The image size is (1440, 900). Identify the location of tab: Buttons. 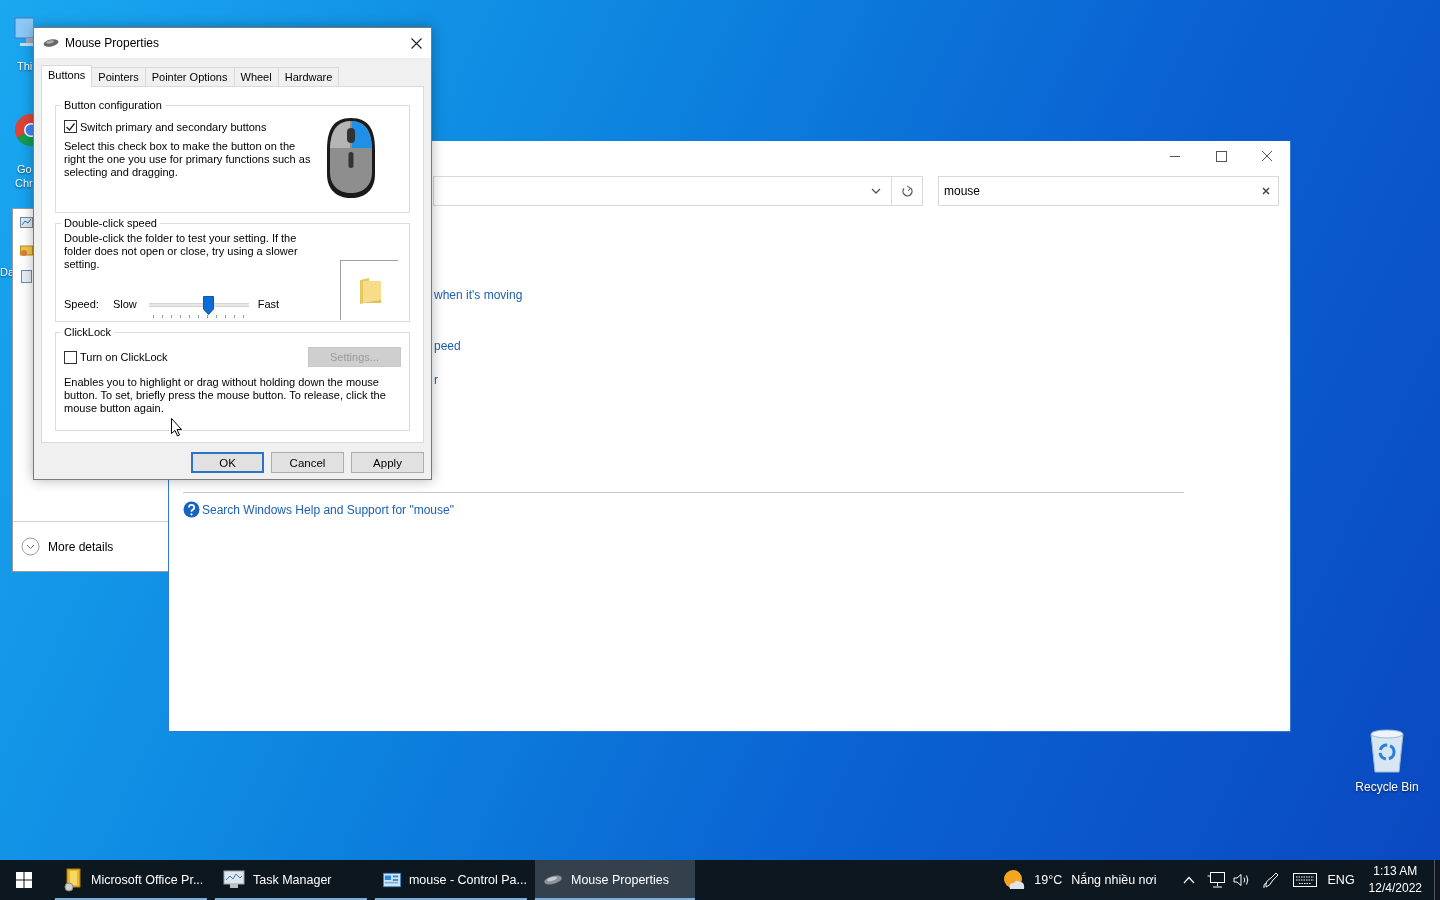
(67, 76).